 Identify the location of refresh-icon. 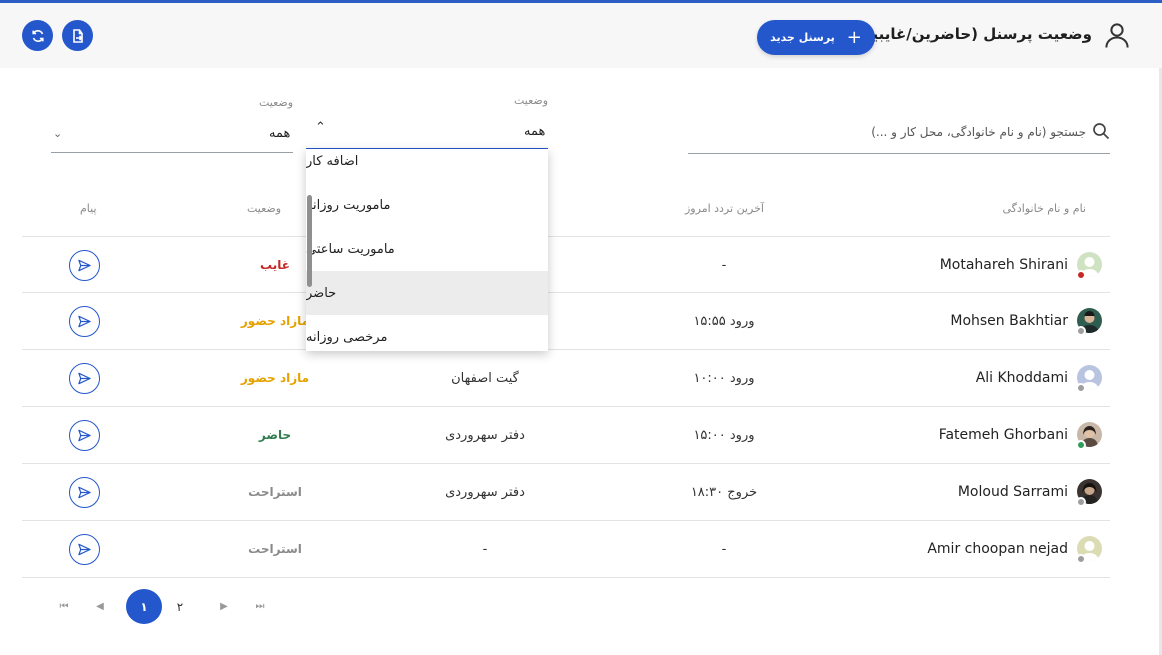
(37, 35).